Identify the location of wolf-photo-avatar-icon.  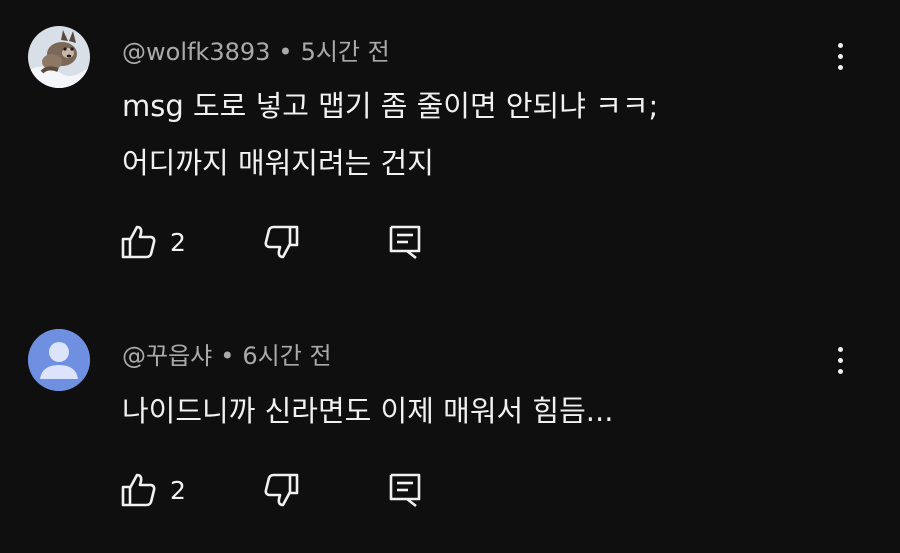
(59, 57).